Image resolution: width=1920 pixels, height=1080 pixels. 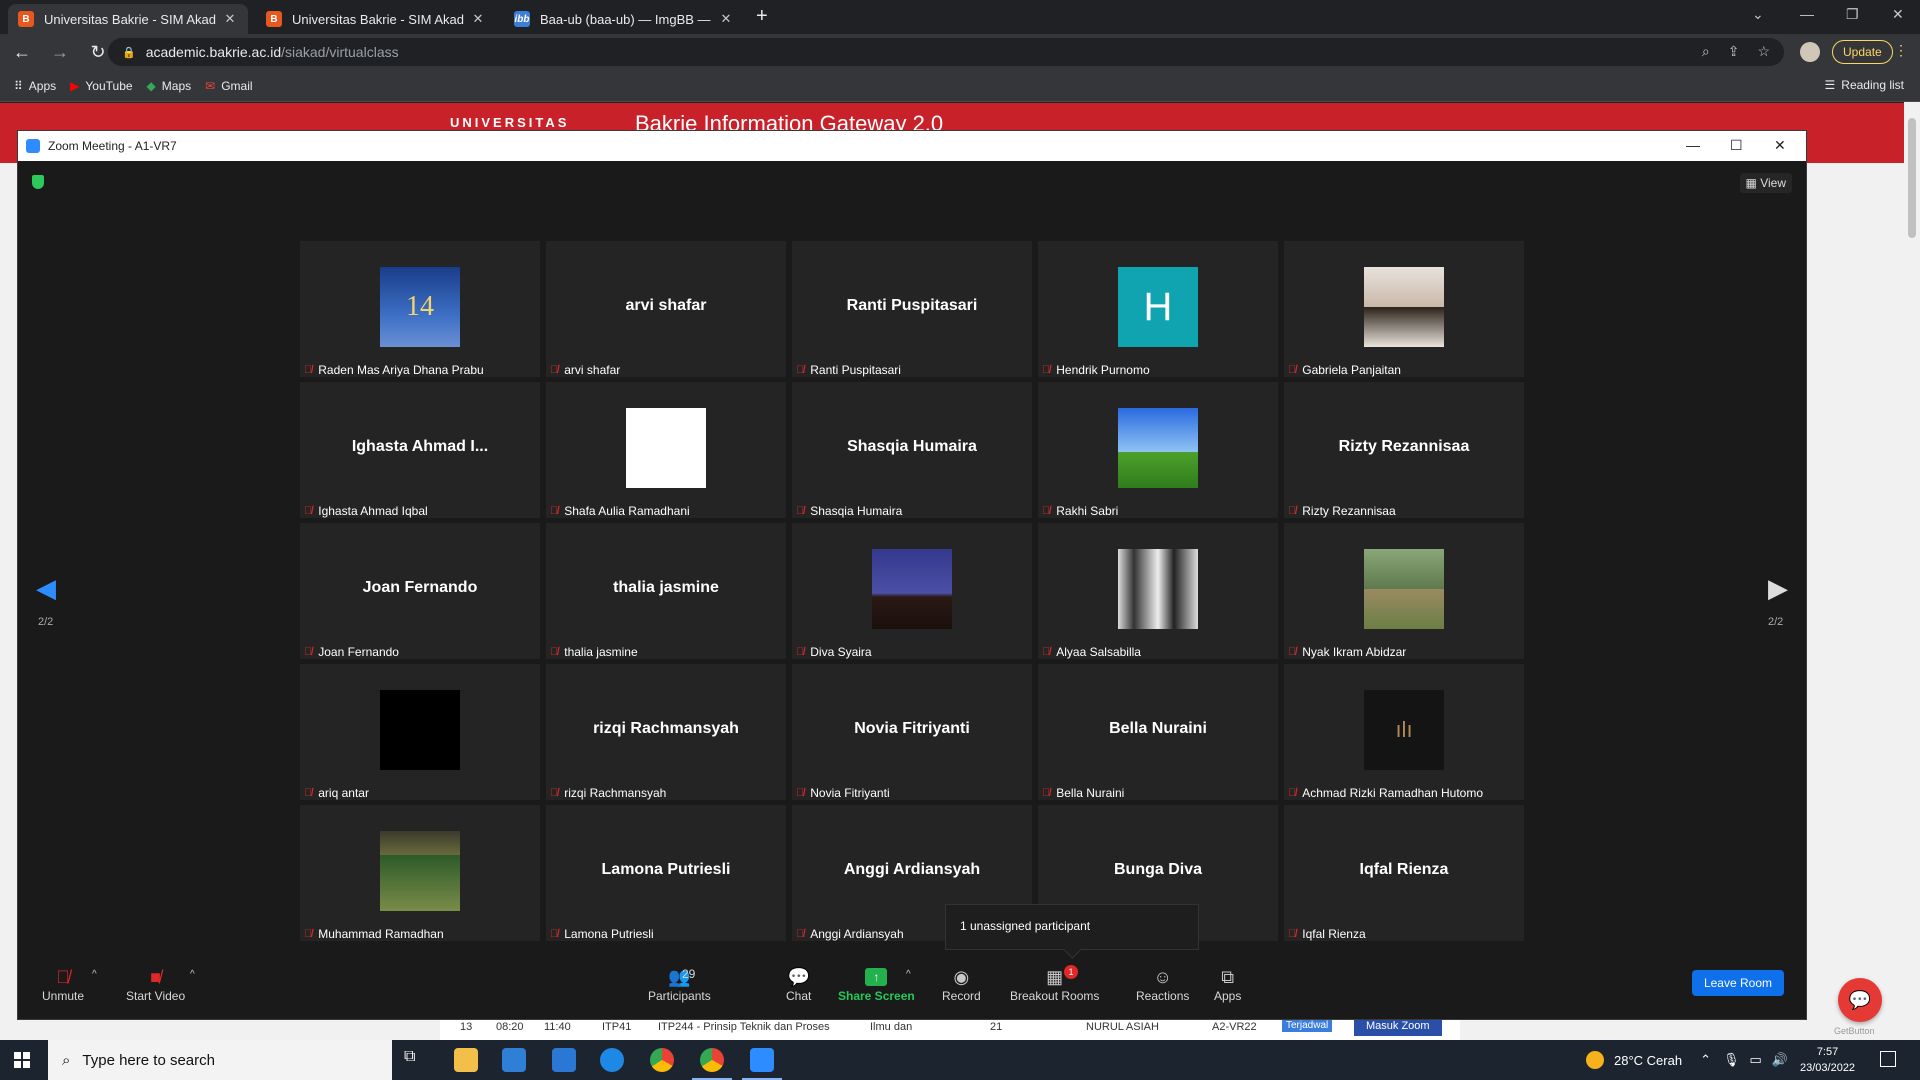 I want to click on browser-tab-1: B Universitas Bakrie - SIM Akademik ✕, so click(x=128, y=19).